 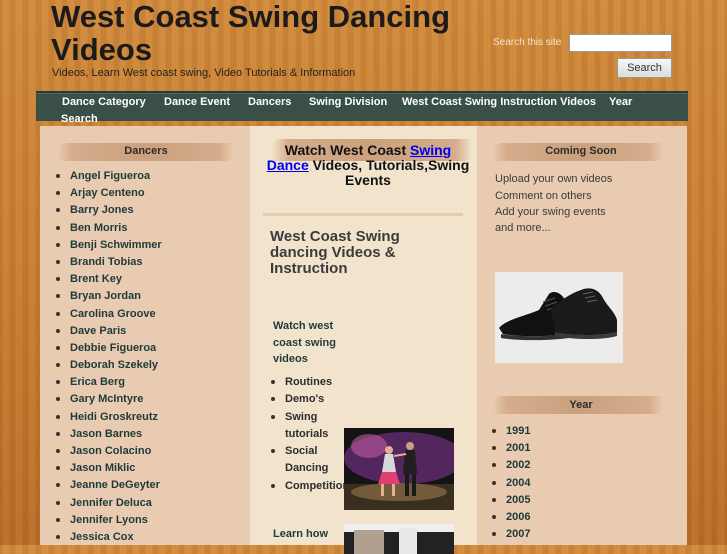 I want to click on coming-soon-line: Upload your own videos, so click(x=554, y=179).